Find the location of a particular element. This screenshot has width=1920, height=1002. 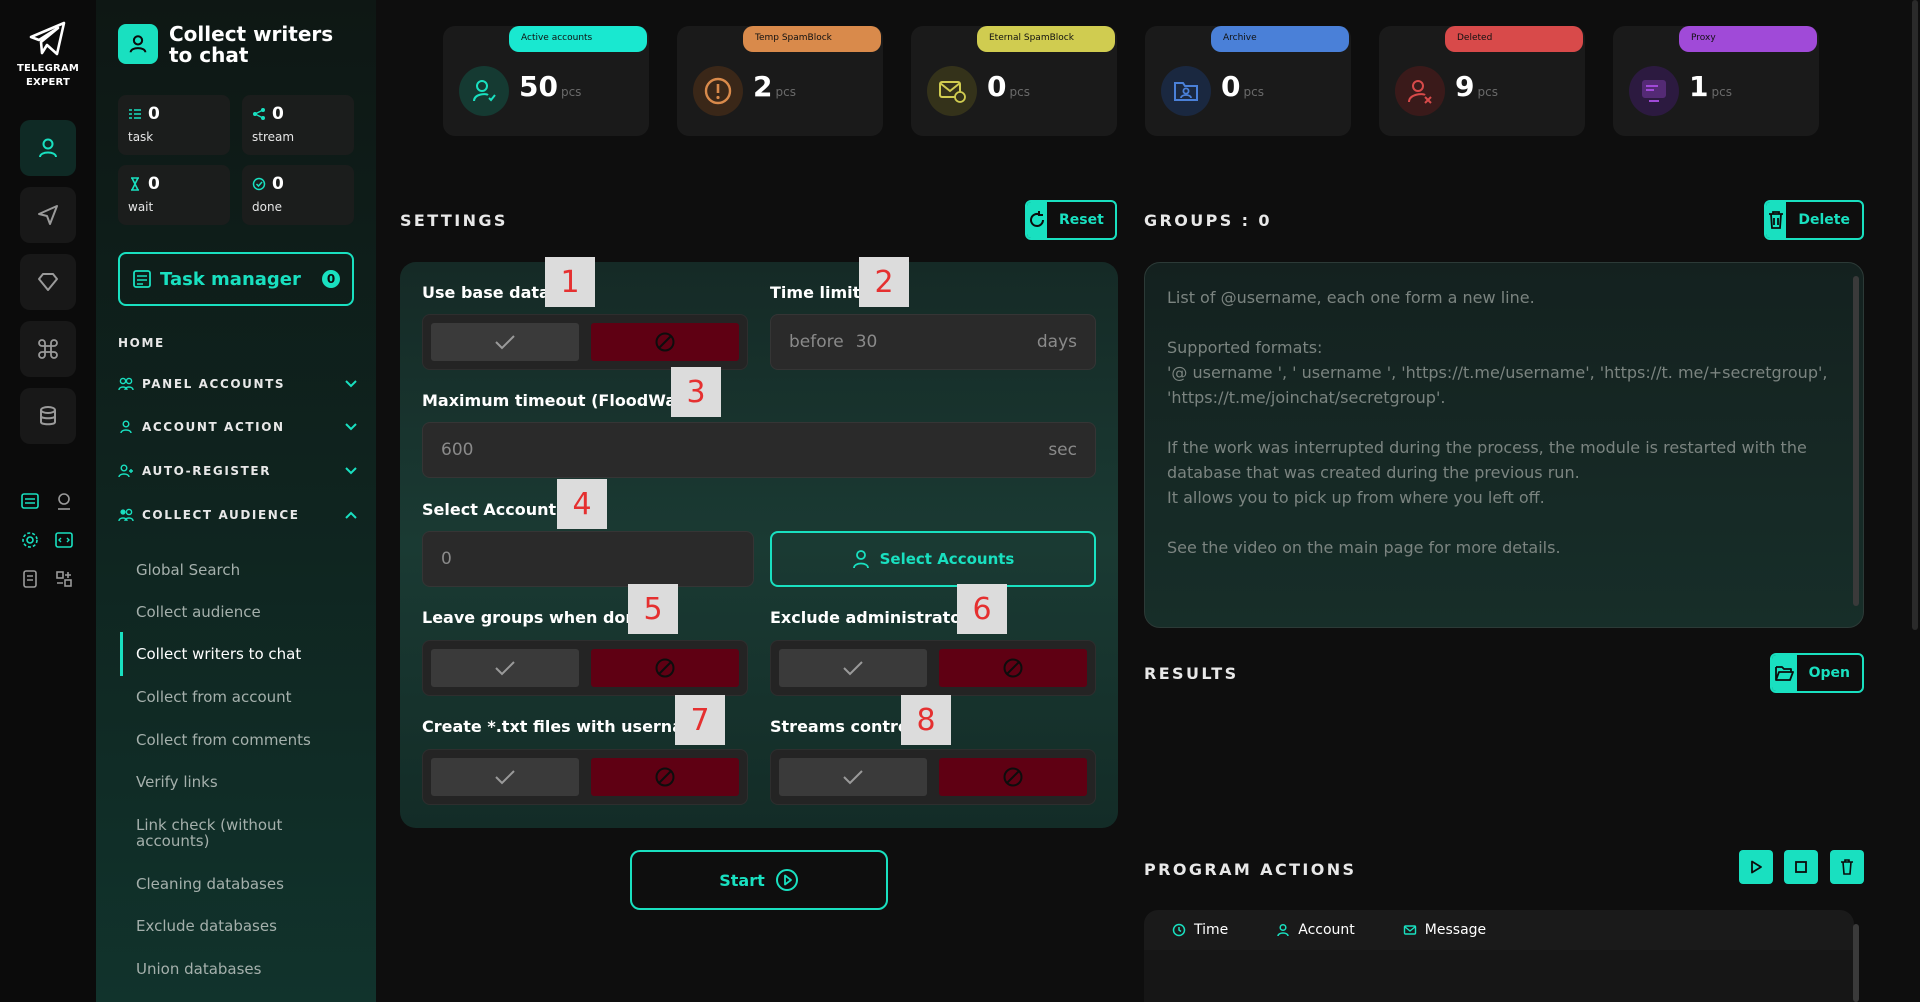

stat-card-temp-spamblock: Temp SpamBlock 2 pcs is located at coordinates (780, 81).